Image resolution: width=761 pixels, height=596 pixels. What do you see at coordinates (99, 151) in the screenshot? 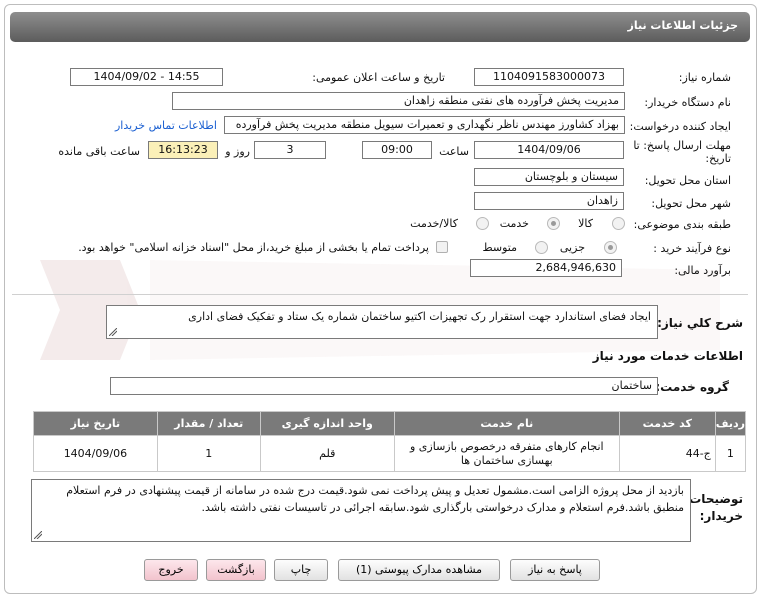
I see `remaining-time-label: ساعت باقی مانده` at bounding box center [99, 151].